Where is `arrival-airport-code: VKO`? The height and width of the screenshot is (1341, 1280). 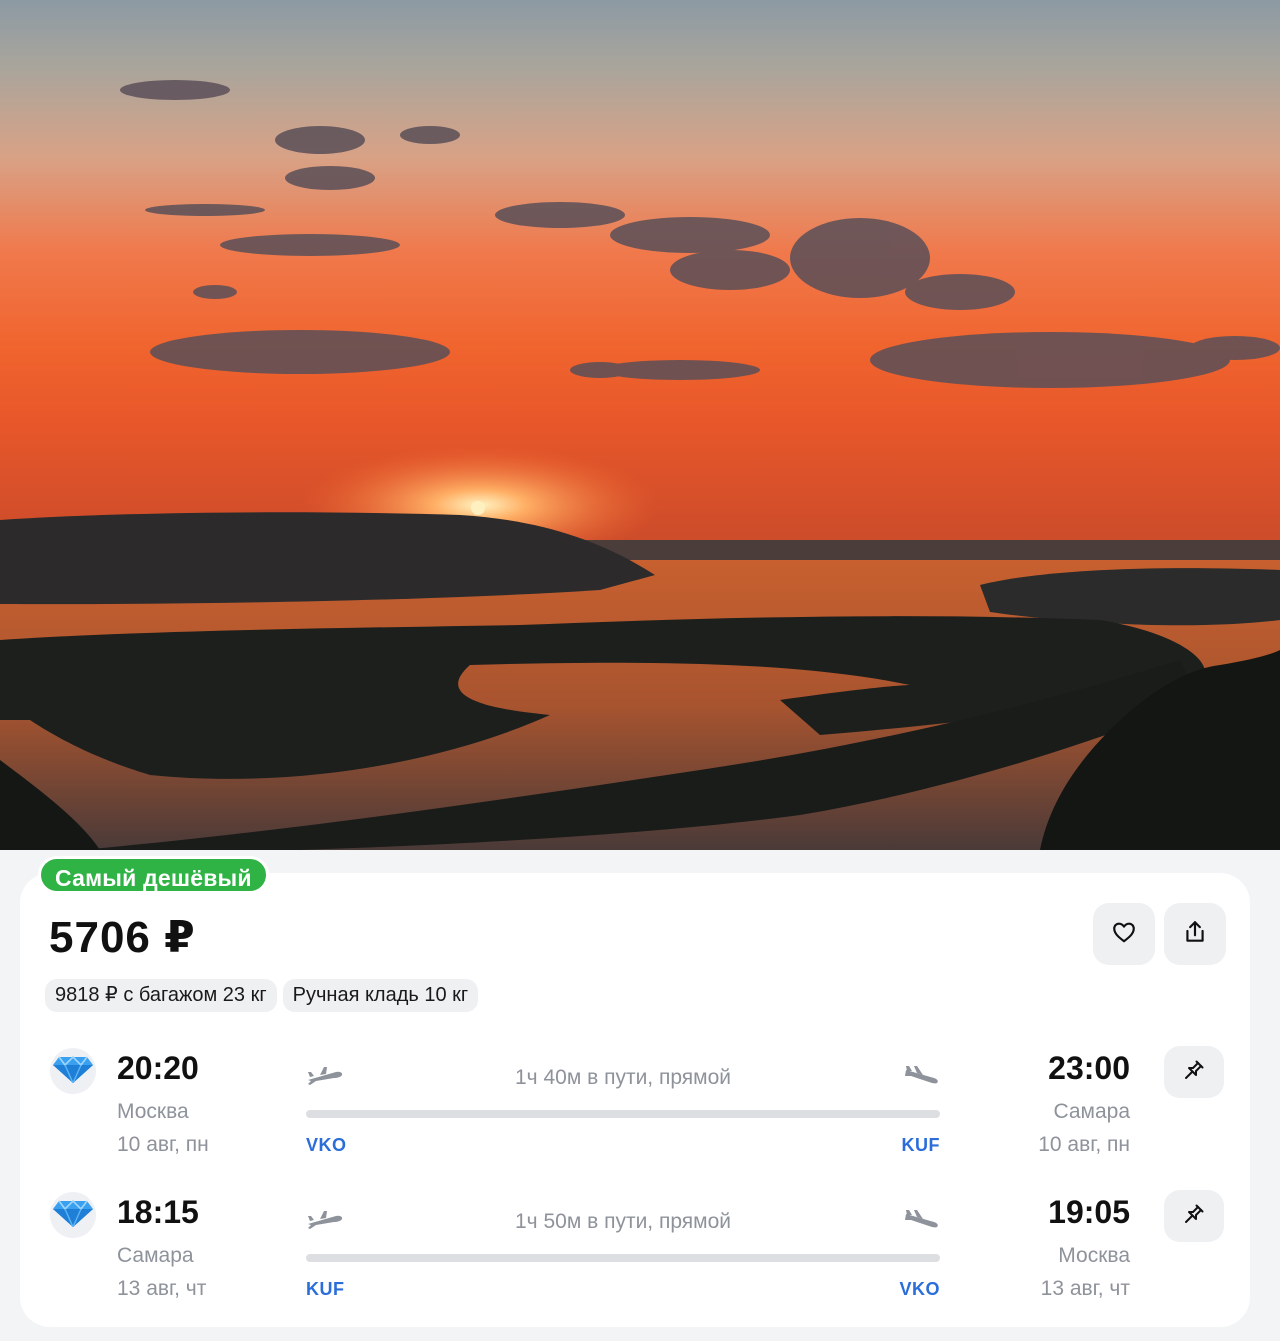
arrival-airport-code: VKO is located at coordinates (919, 1289).